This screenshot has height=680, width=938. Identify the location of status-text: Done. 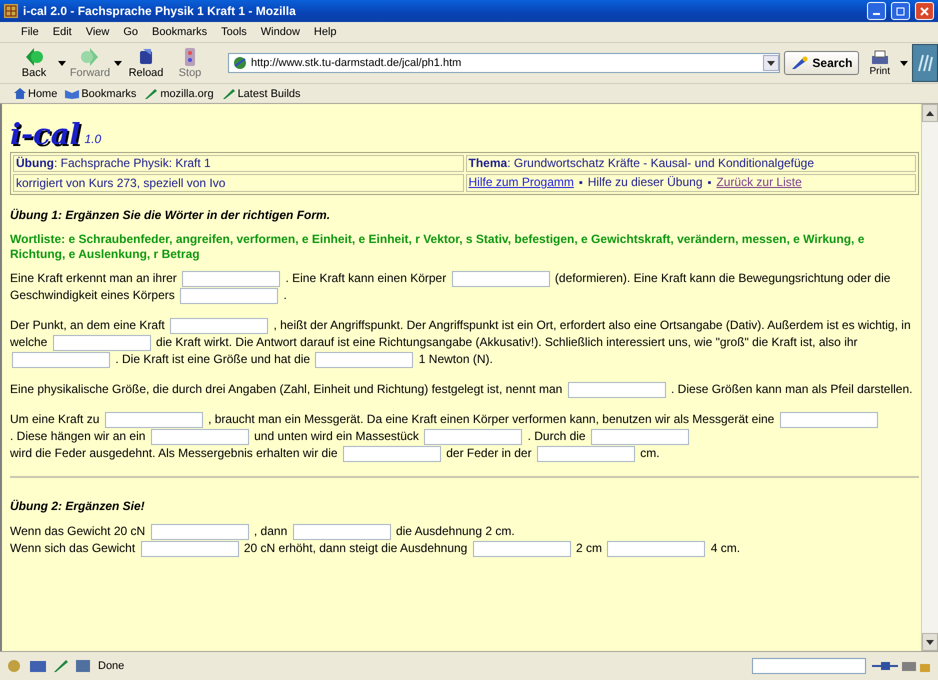
(111, 666).